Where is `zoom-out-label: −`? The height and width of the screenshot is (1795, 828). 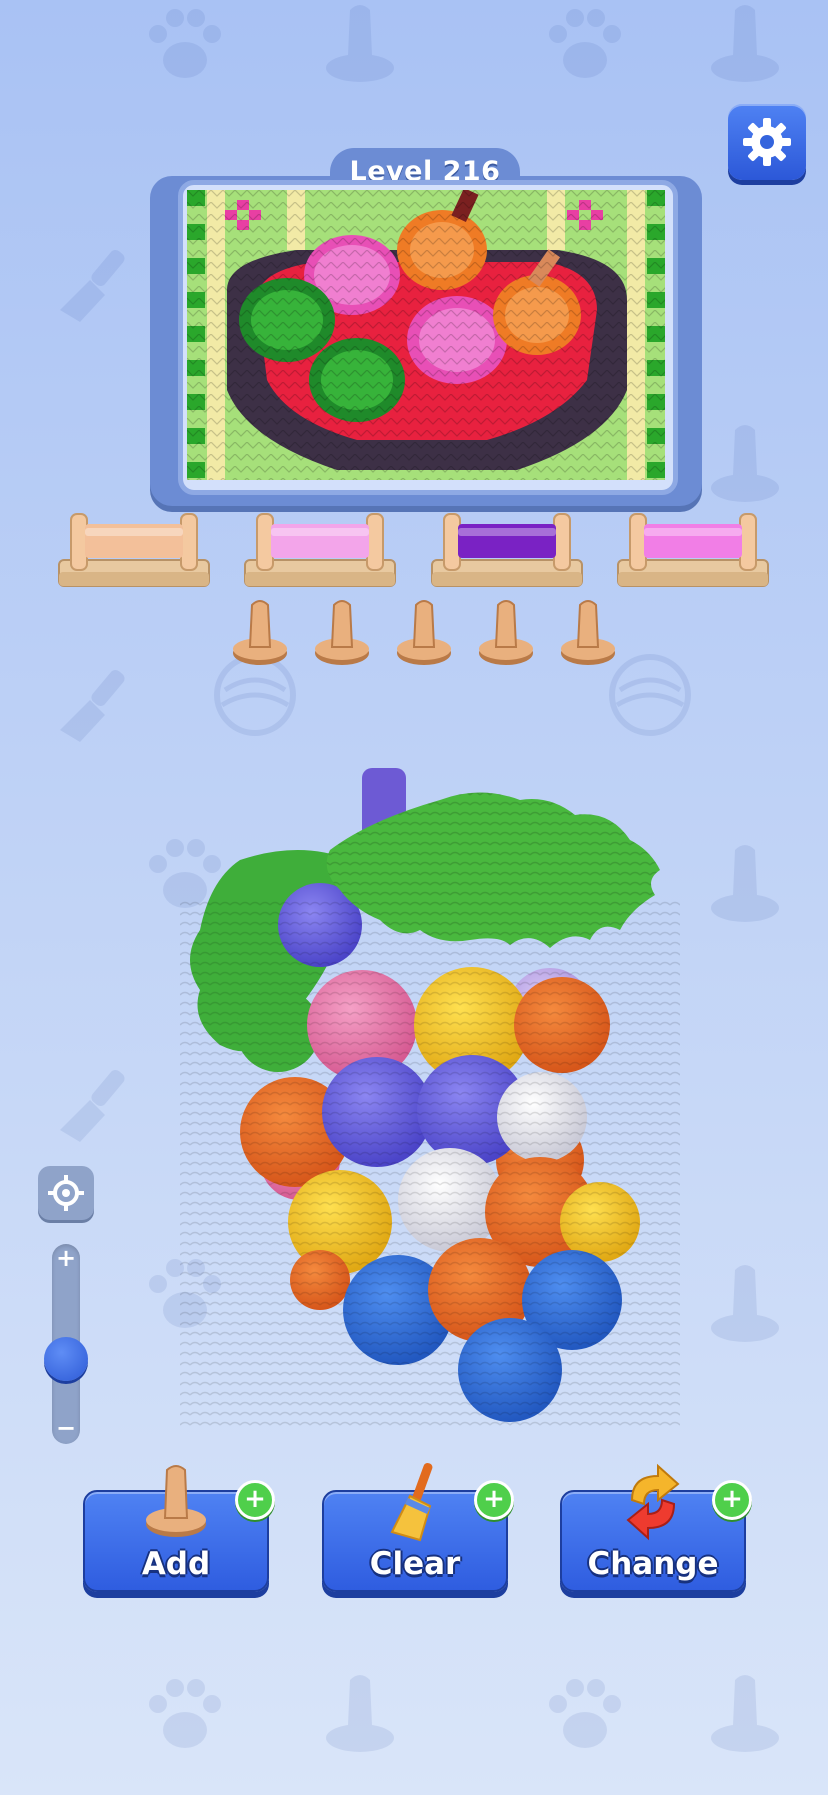 zoom-out-label: − is located at coordinates (66, 1428).